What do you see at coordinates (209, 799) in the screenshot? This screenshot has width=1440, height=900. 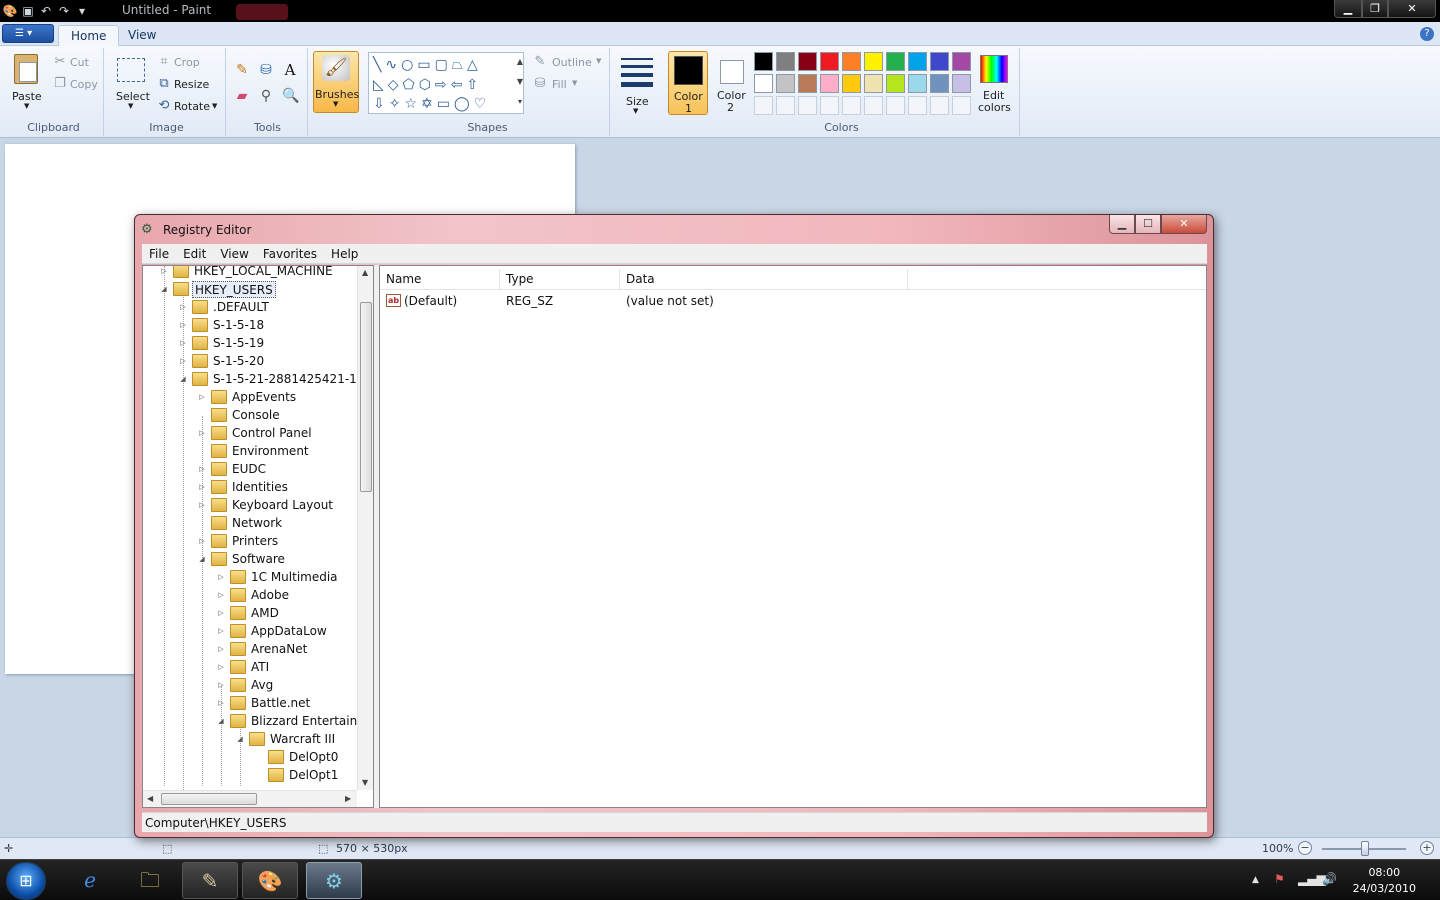 I see `tree-horizontal-thumb` at bounding box center [209, 799].